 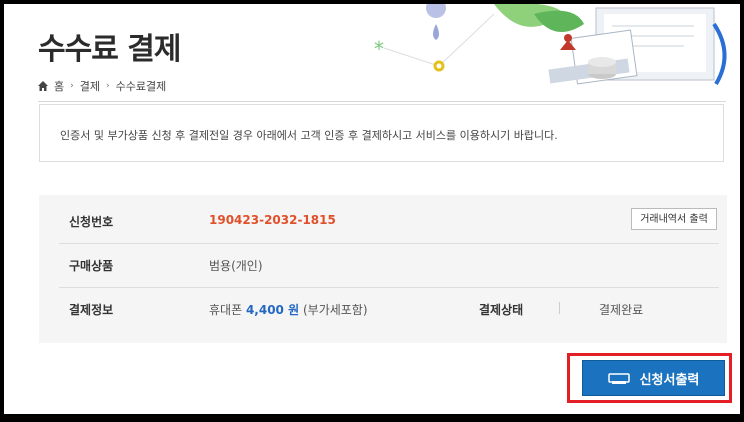 What do you see at coordinates (91, 266) in the screenshot?
I see `product-label: 구매상품` at bounding box center [91, 266].